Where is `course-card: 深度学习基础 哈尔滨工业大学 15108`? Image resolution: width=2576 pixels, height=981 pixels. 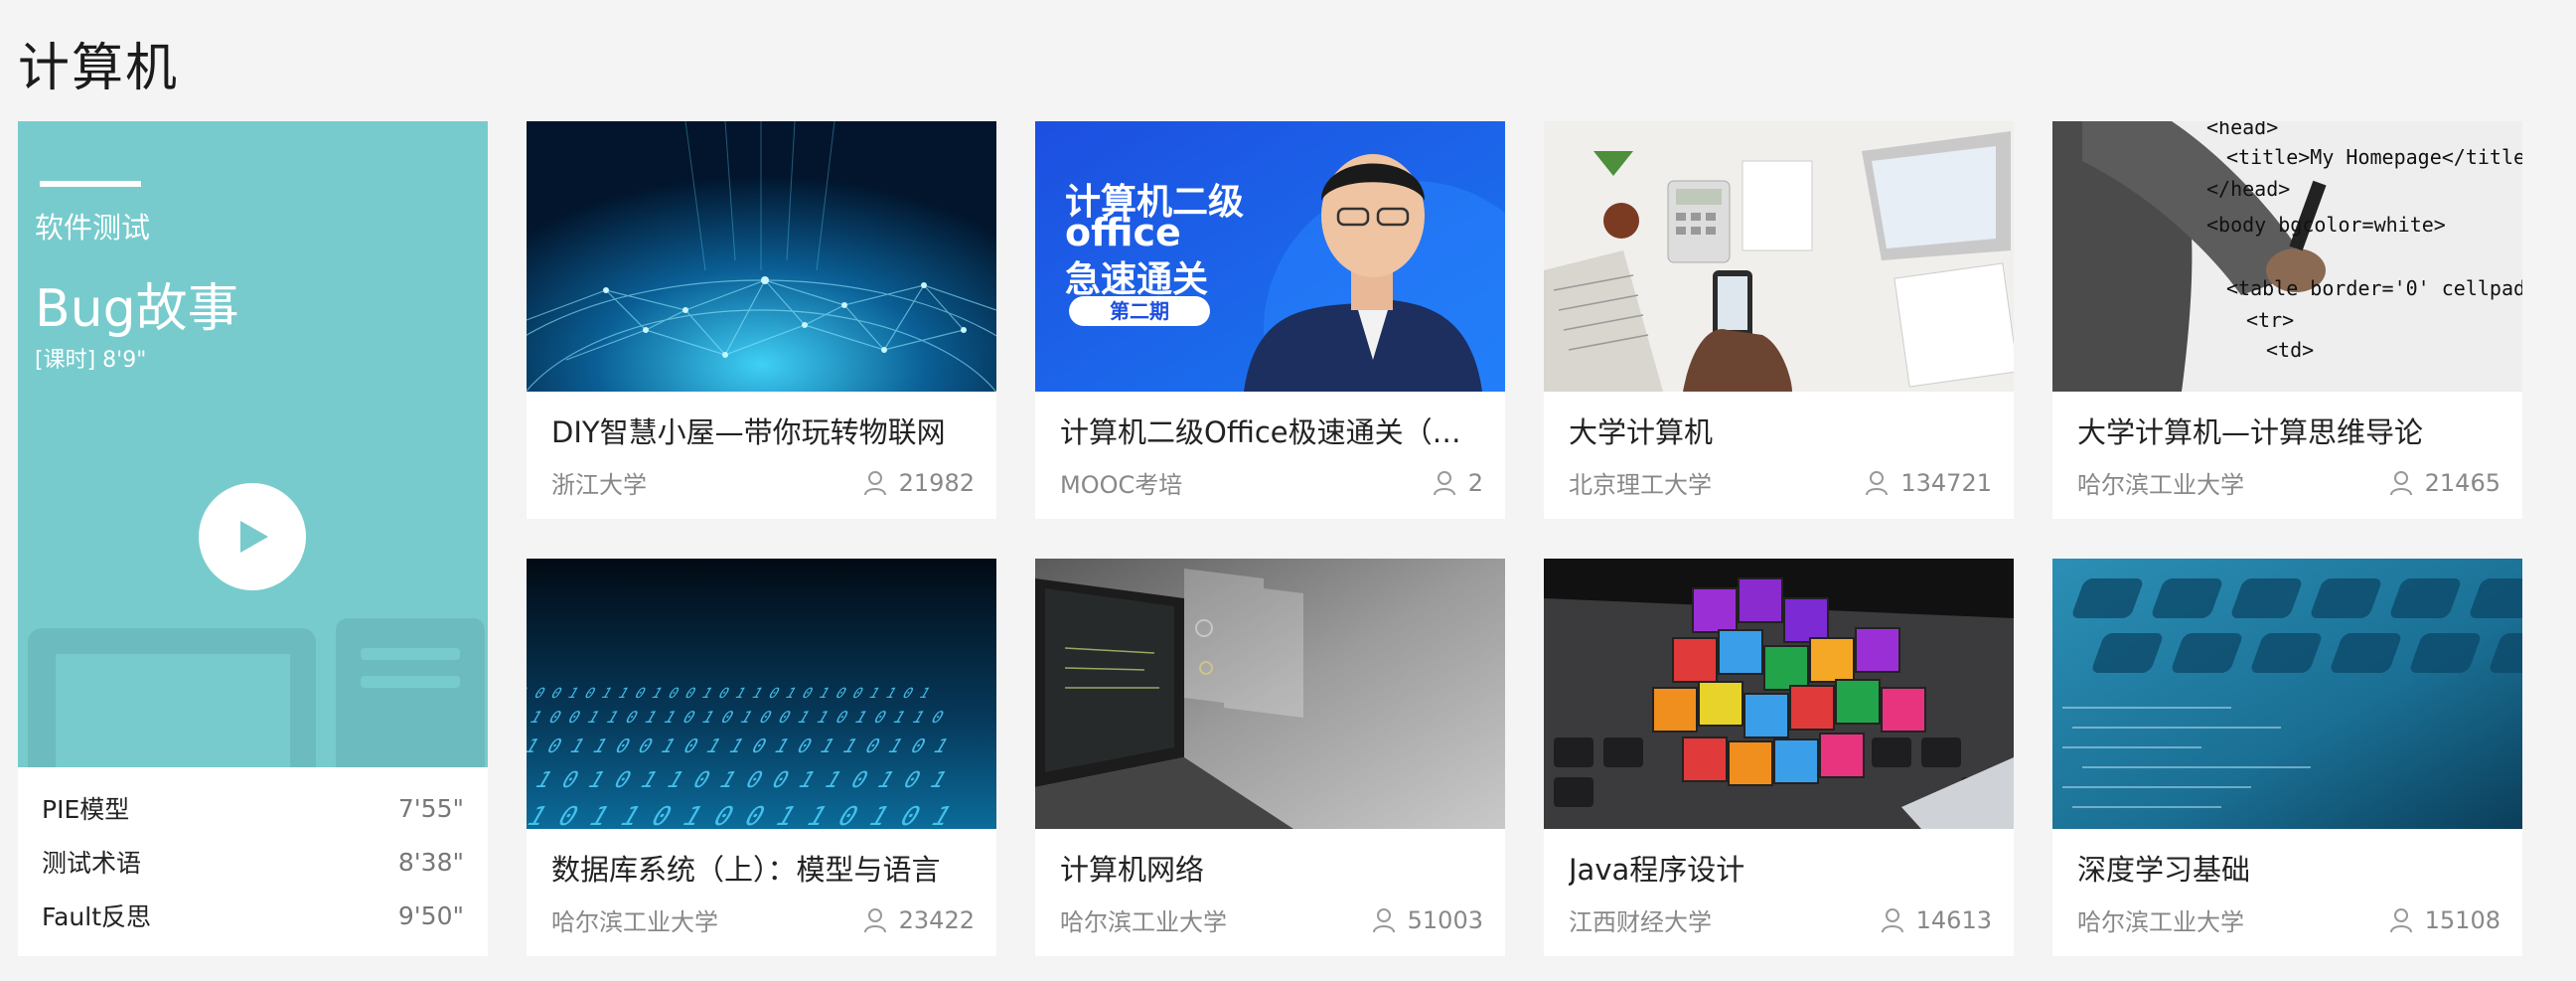
course-card: 深度学习基础 哈尔滨工业大学 15108 is located at coordinates (2287, 757).